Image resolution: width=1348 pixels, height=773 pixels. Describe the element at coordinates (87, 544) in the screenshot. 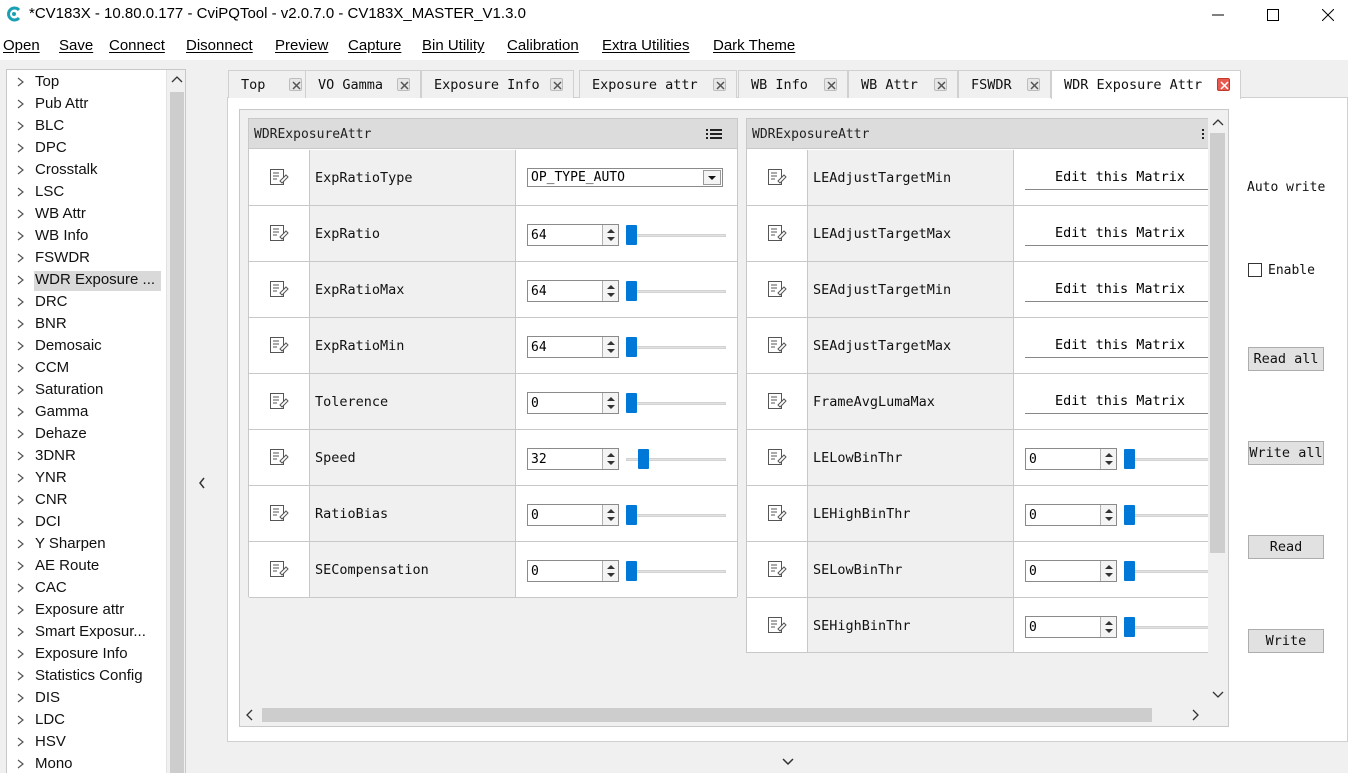

I see `sidebar-item: Y Sharpen` at that location.